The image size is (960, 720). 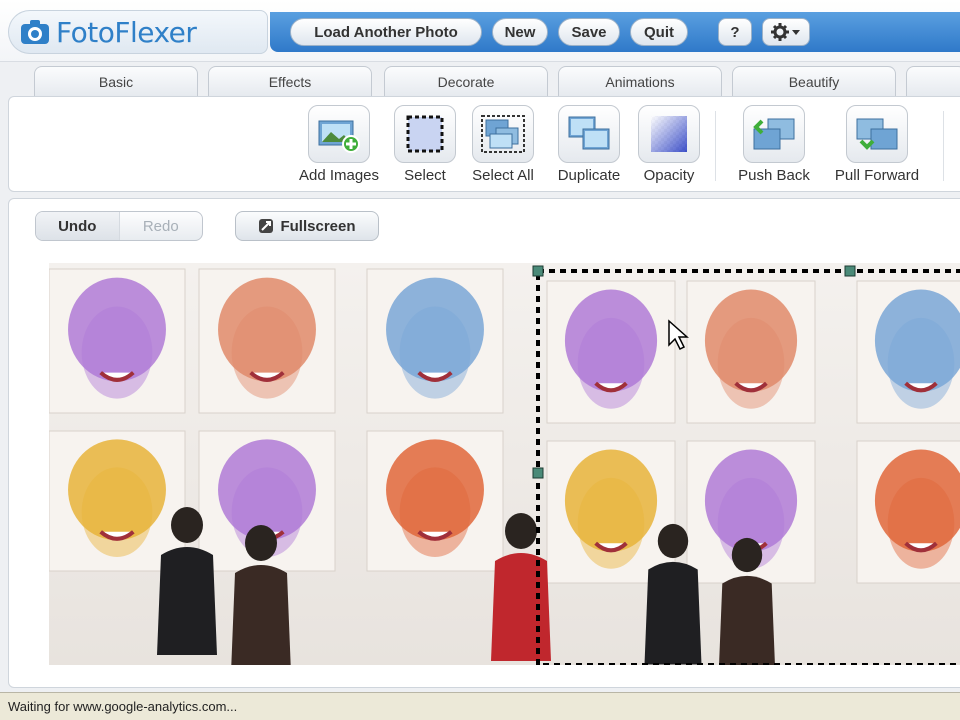 I want to click on pull-forward-label: Pull Forward, so click(x=877, y=175).